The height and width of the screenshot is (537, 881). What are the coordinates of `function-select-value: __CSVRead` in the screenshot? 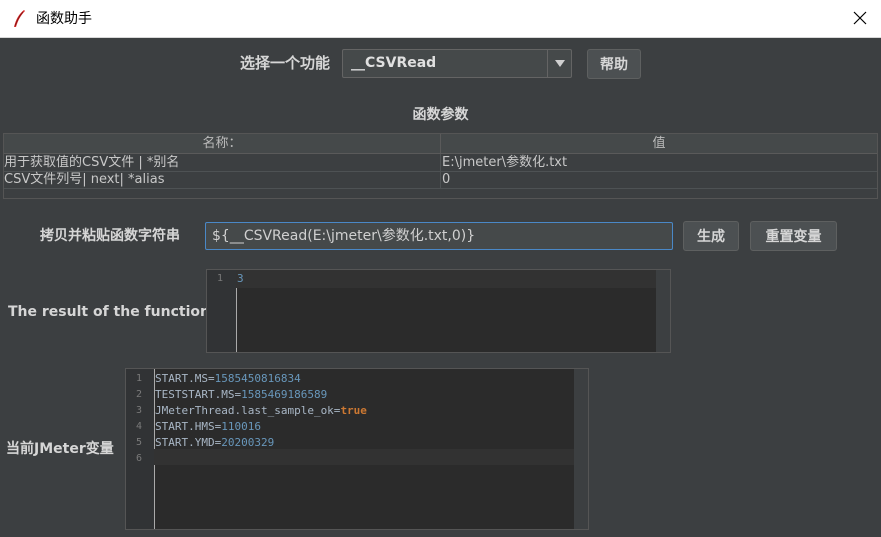 It's located at (394, 63).